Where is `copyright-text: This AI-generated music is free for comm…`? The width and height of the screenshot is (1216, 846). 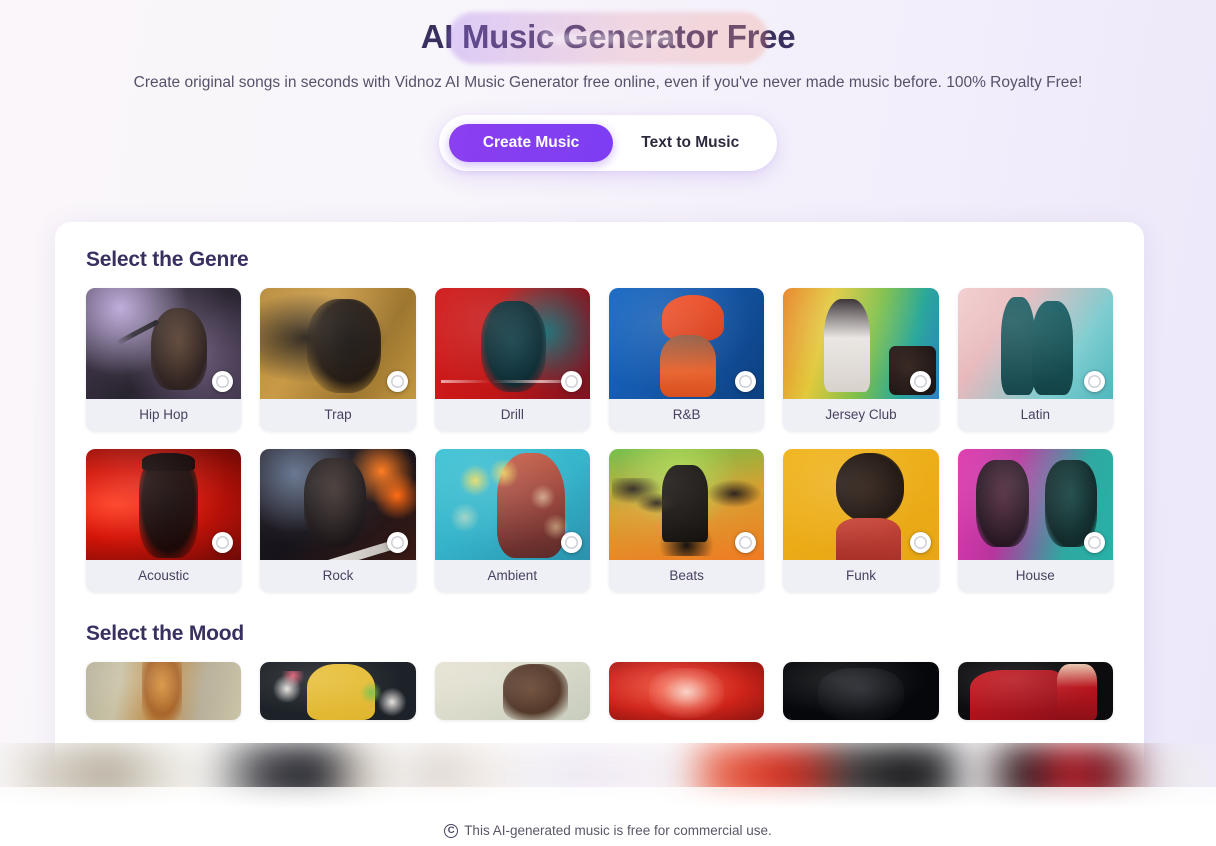
copyright-text: This AI-generated music is free for comm… is located at coordinates (618, 830).